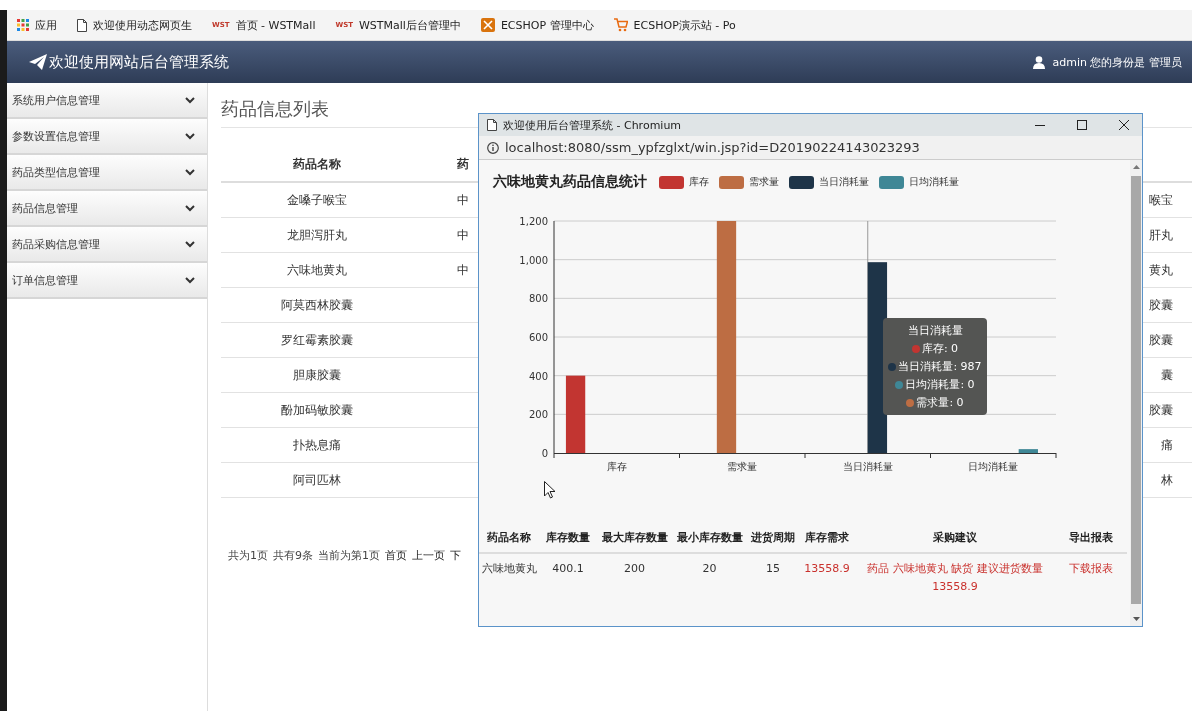 The width and height of the screenshot is (1192, 711). I want to click on axis-label: 0, so click(544, 453).